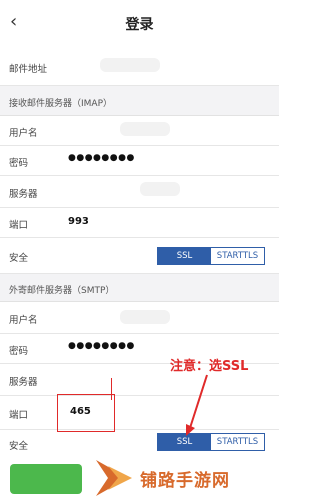  What do you see at coordinates (197, 405) in the screenshot?
I see `annotation-arrow-icon` at bounding box center [197, 405].